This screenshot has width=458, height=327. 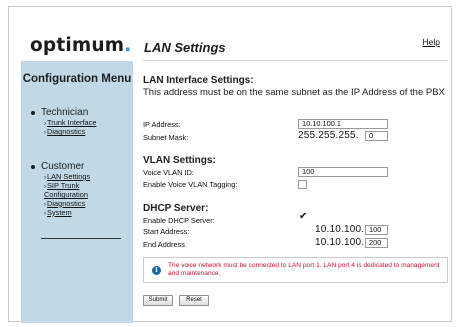 I want to click on brand-name: optimum, so click(x=77, y=45).